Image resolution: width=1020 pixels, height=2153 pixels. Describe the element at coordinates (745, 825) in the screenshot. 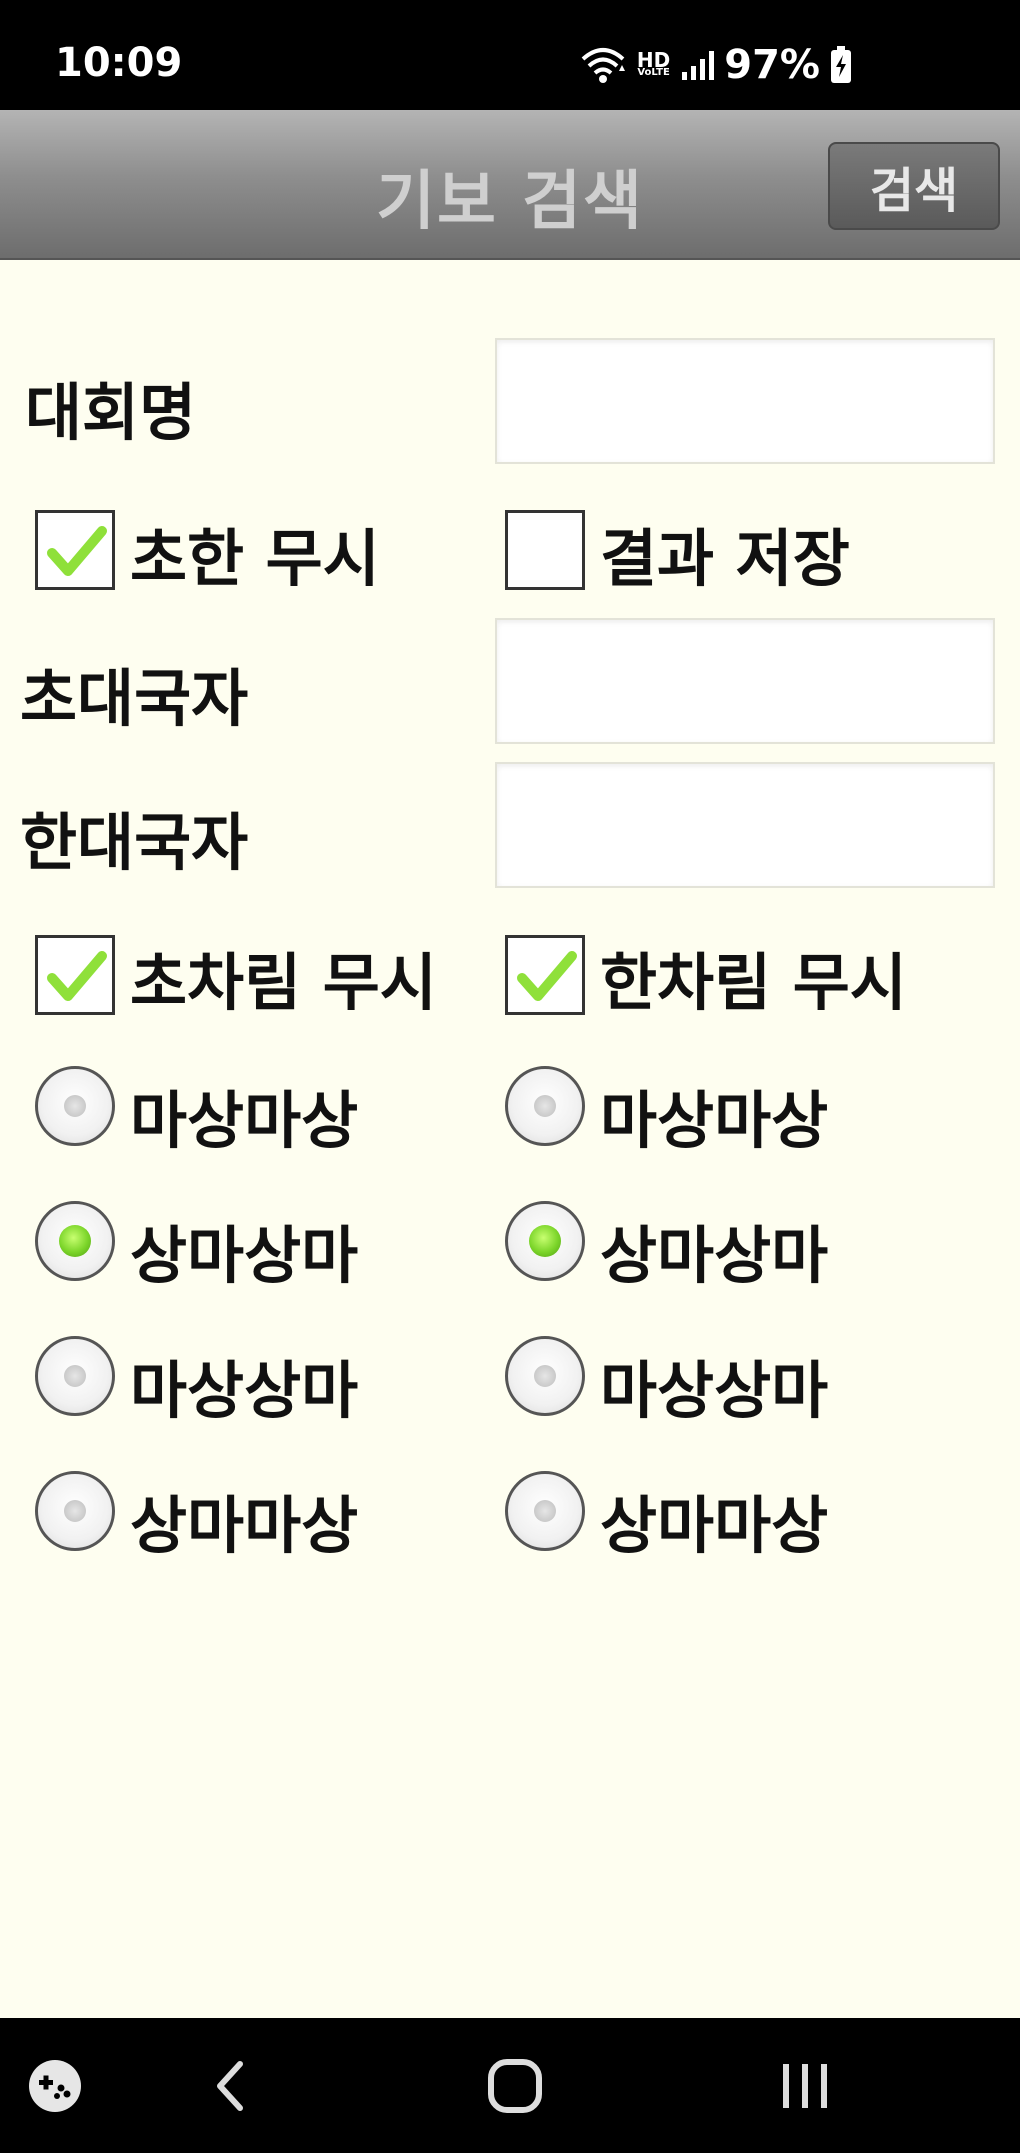

I see `han-player-input` at that location.